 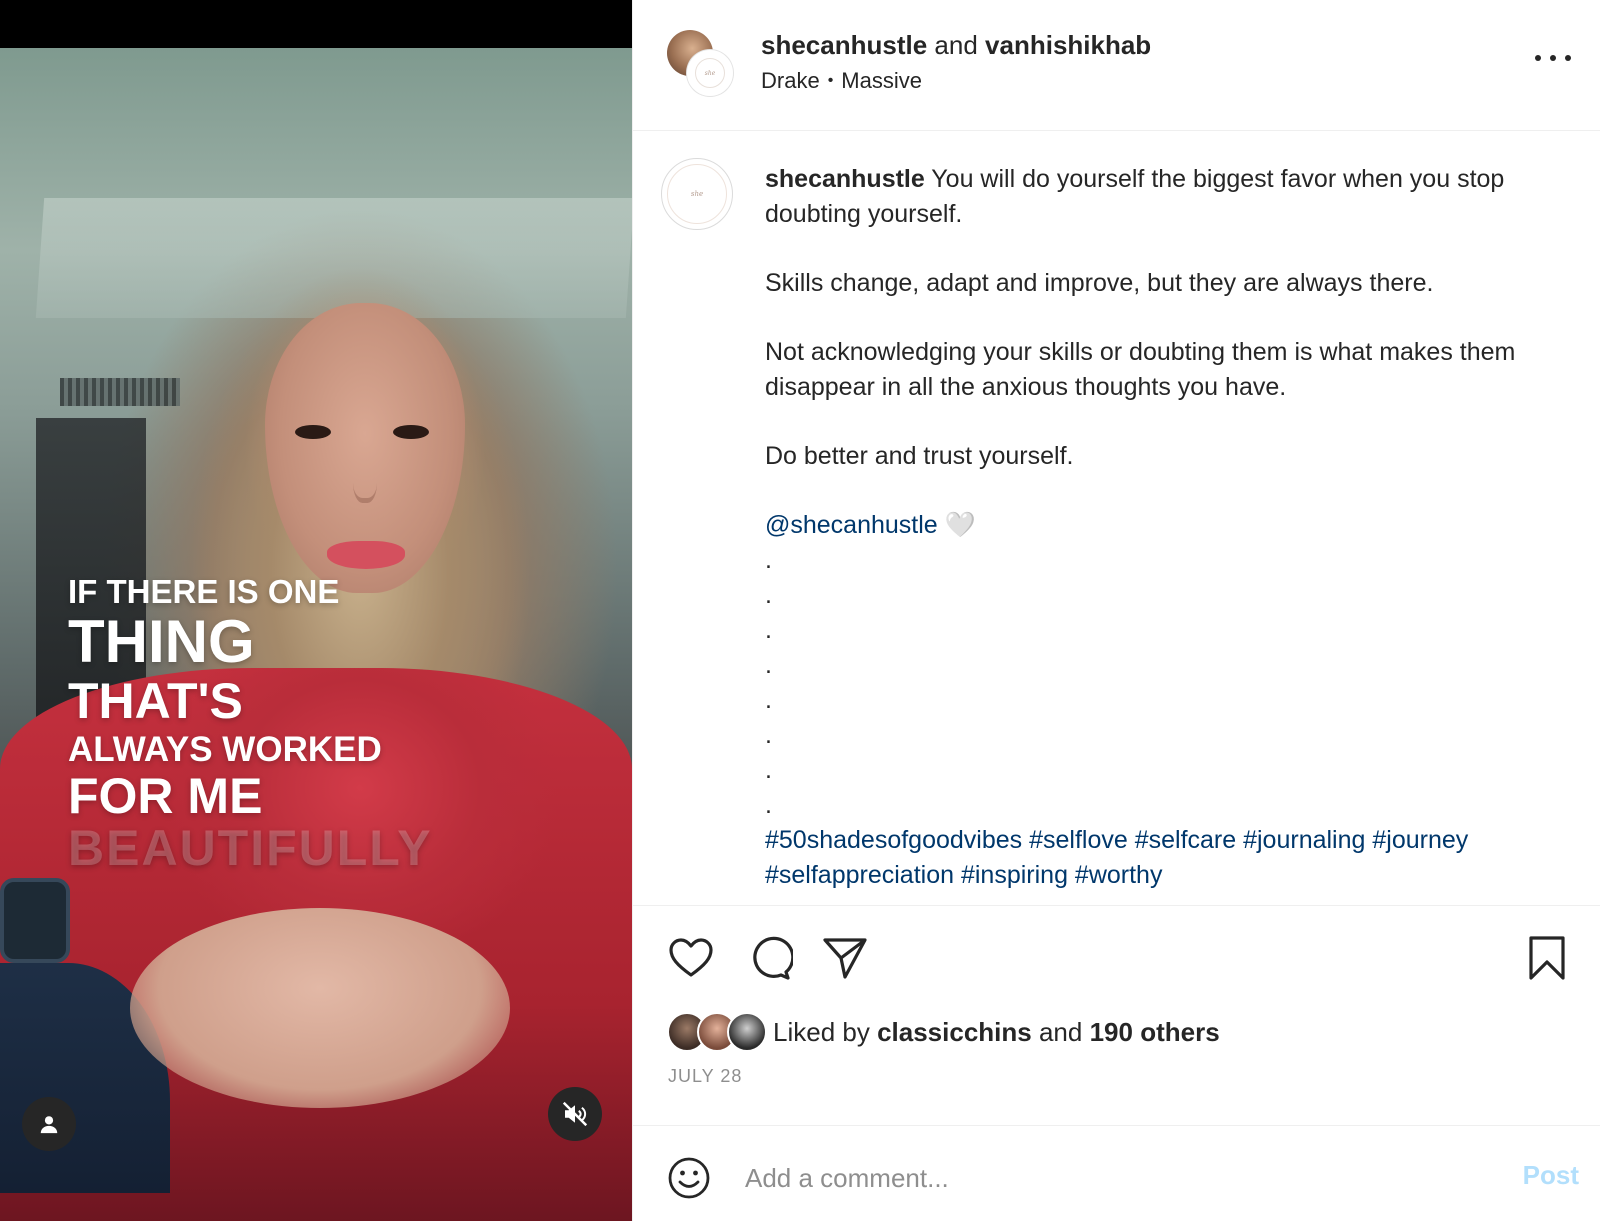 I want to click on caption-dots: . . . . . . . ., so click(x=1165, y=683).